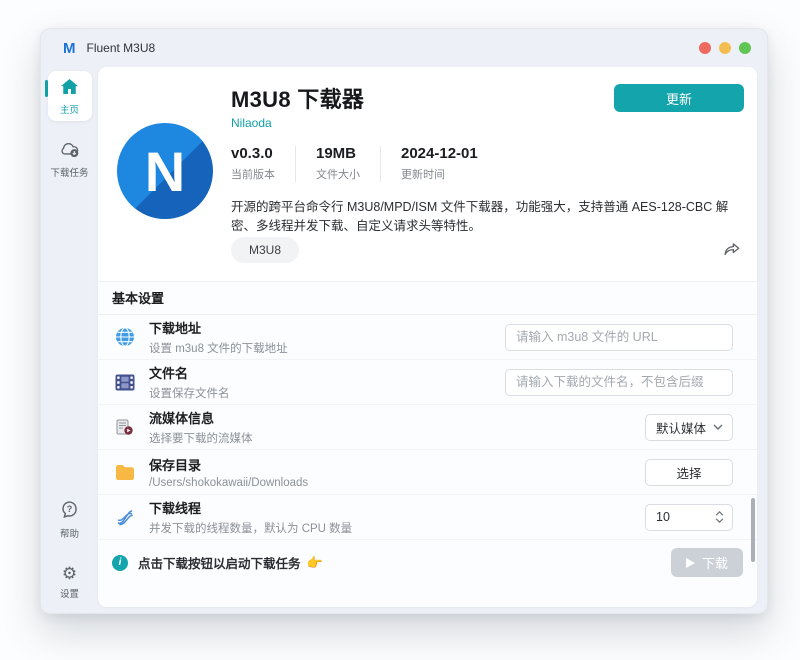 The height and width of the screenshot is (660, 800). I want to click on thread-count-stepper: 10, so click(689, 517).